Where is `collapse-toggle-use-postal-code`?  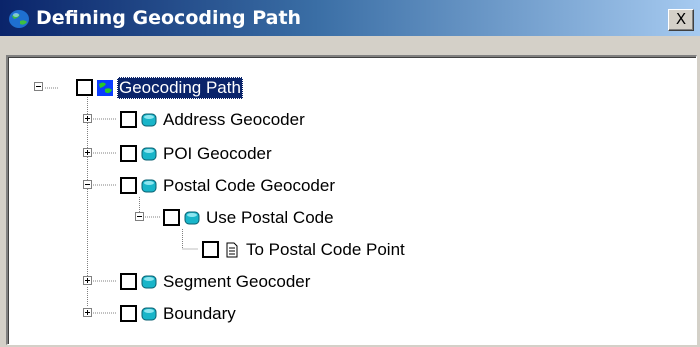
collapse-toggle-use-postal-code is located at coordinates (139, 216).